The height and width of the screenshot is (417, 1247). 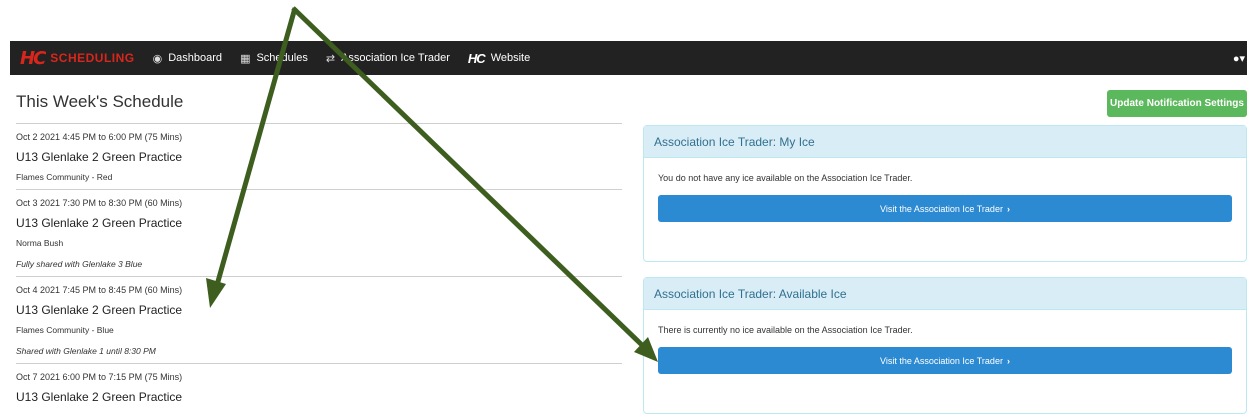 What do you see at coordinates (282, 58) in the screenshot?
I see `nav-schedules-label: Schedules` at bounding box center [282, 58].